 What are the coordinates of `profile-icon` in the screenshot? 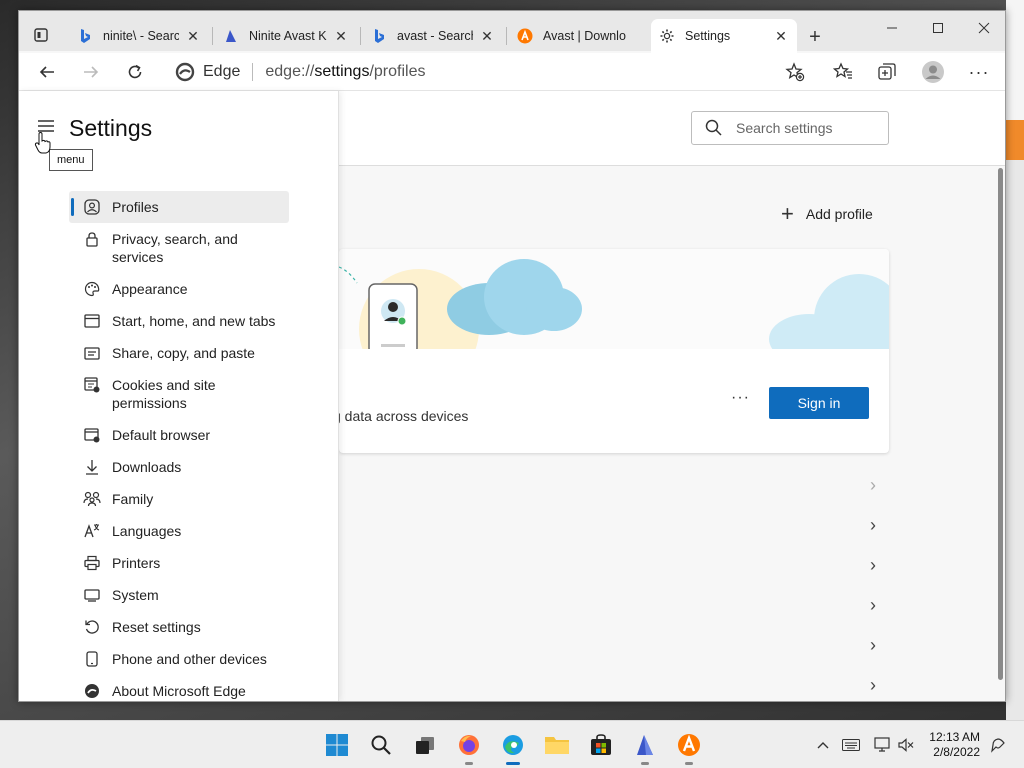 It's located at (92, 207).